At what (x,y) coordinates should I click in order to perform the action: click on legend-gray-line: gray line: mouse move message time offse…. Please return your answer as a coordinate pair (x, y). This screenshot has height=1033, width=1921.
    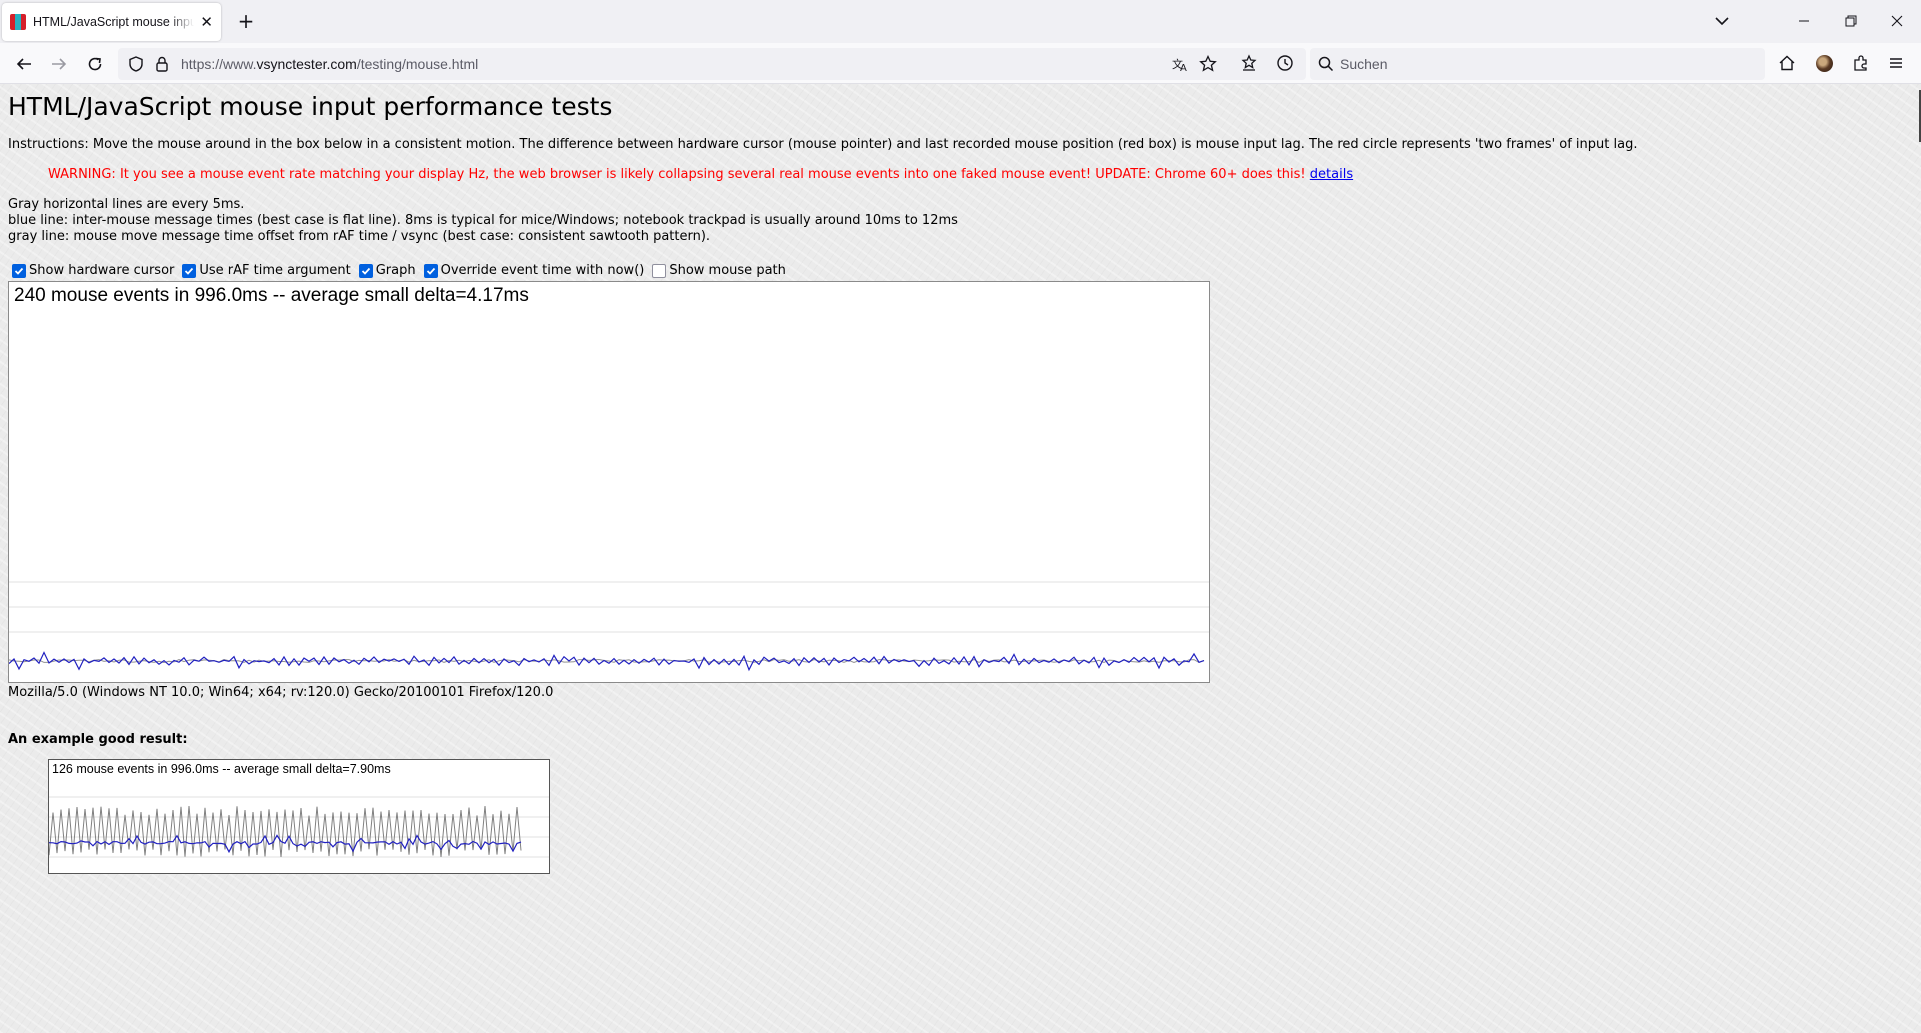
    Looking at the image, I should click on (359, 236).